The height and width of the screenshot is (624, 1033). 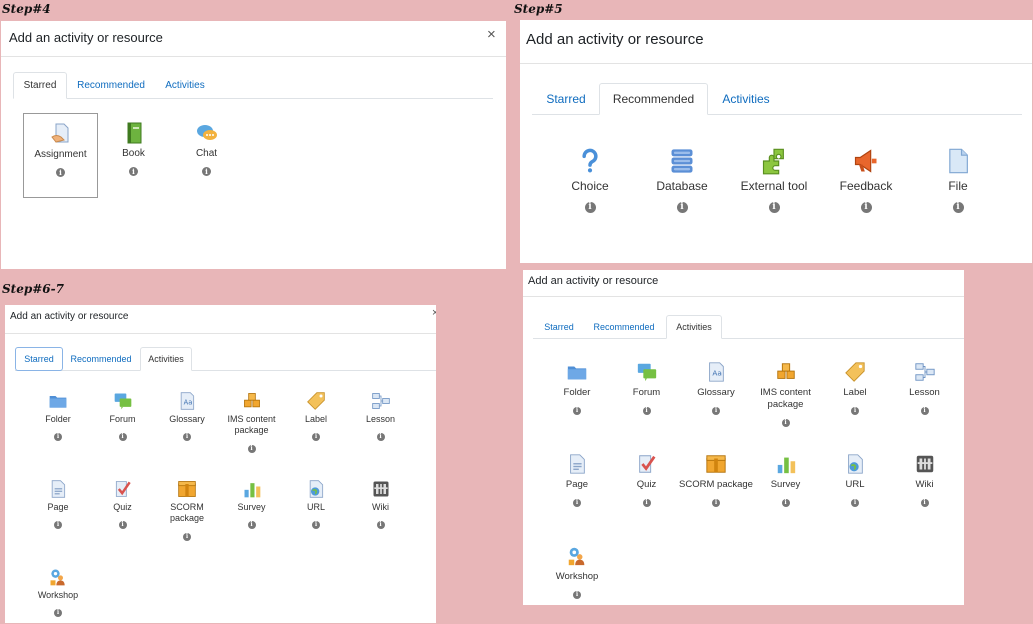 What do you see at coordinates (577, 484) in the screenshot?
I see `activity-label: Page` at bounding box center [577, 484].